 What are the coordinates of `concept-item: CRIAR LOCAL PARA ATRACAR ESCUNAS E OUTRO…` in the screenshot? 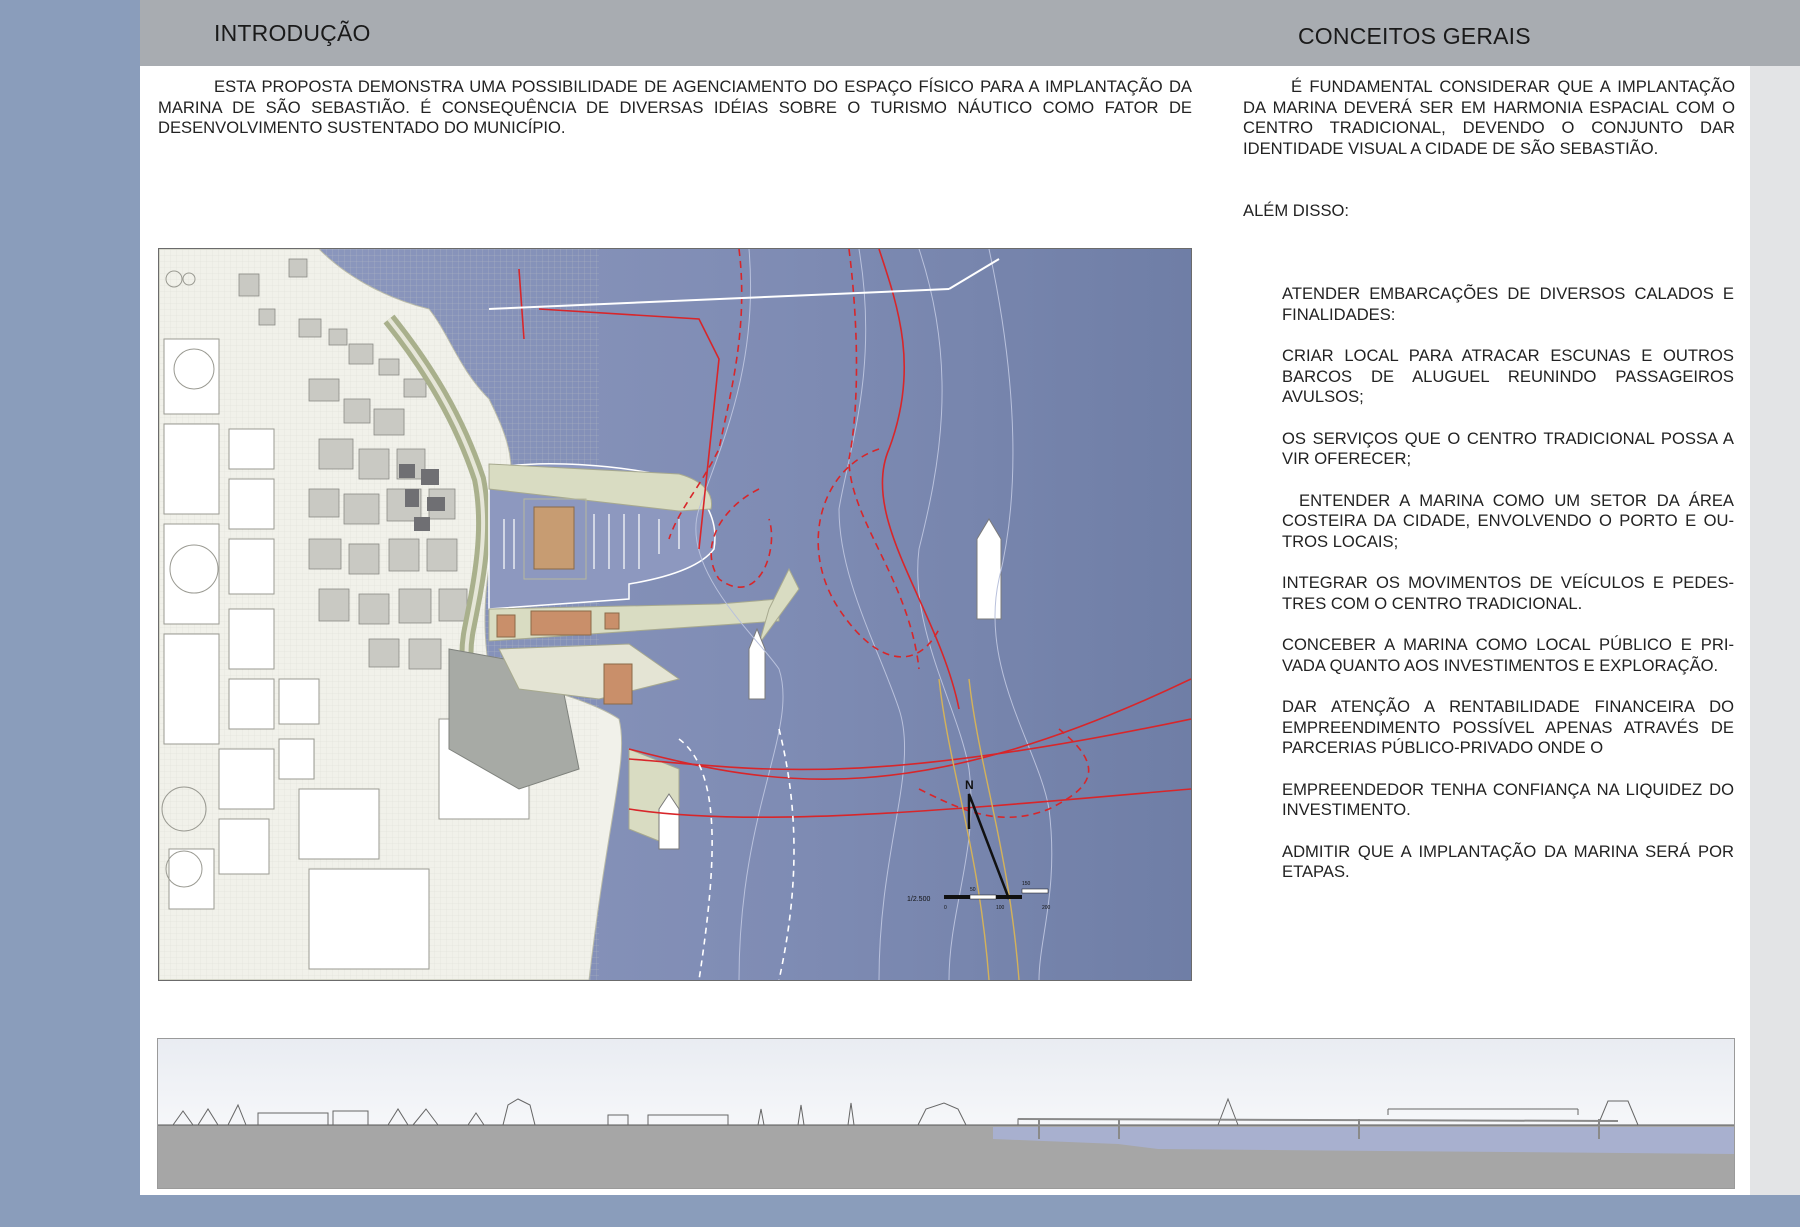 It's located at (1508, 376).